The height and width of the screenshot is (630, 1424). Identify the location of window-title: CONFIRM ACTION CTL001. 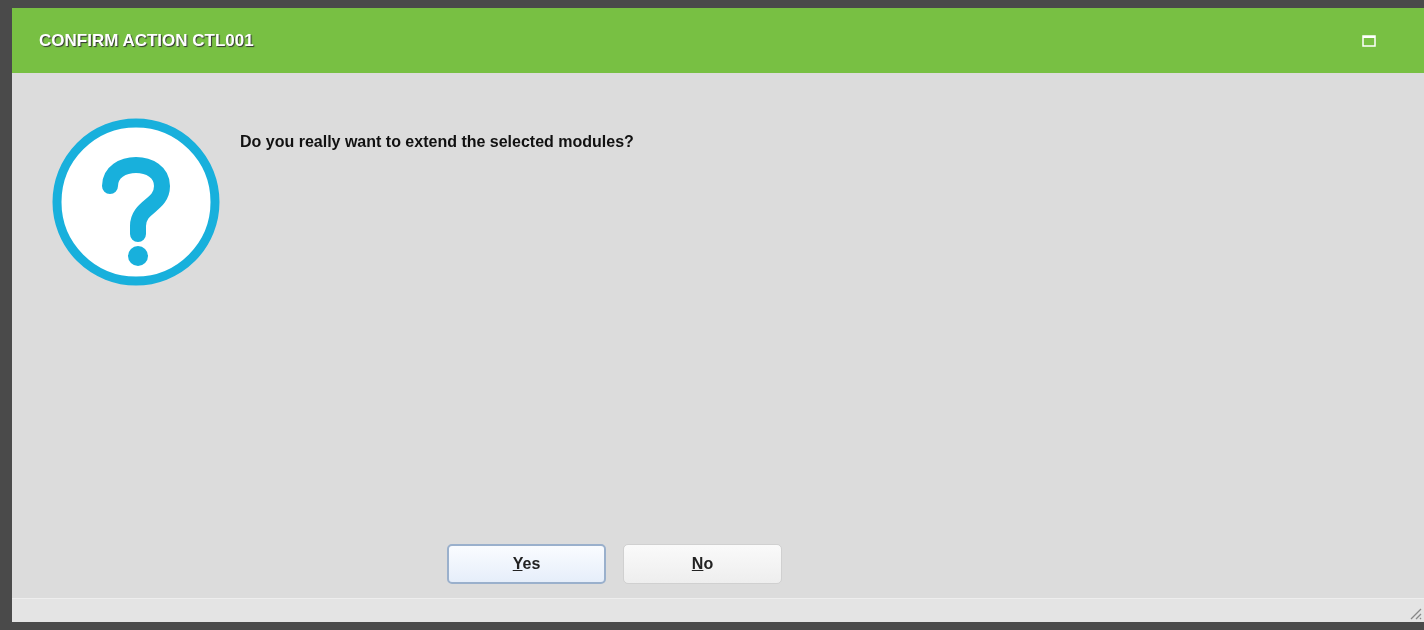
(146, 40).